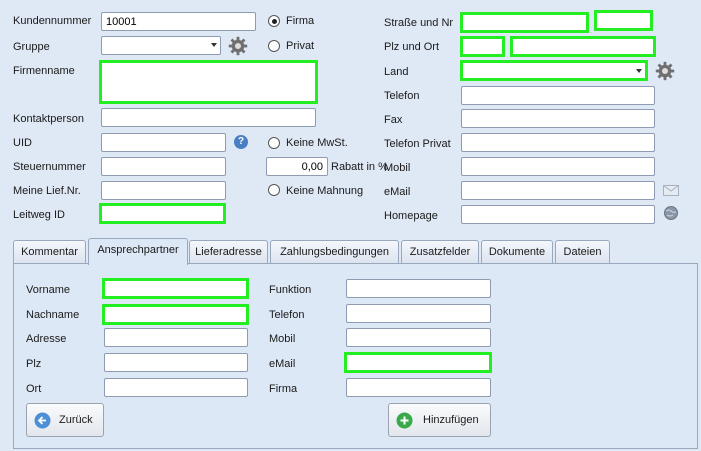 The height and width of the screenshot is (451, 701). I want to click on adresse-label: Adresse, so click(46, 339).